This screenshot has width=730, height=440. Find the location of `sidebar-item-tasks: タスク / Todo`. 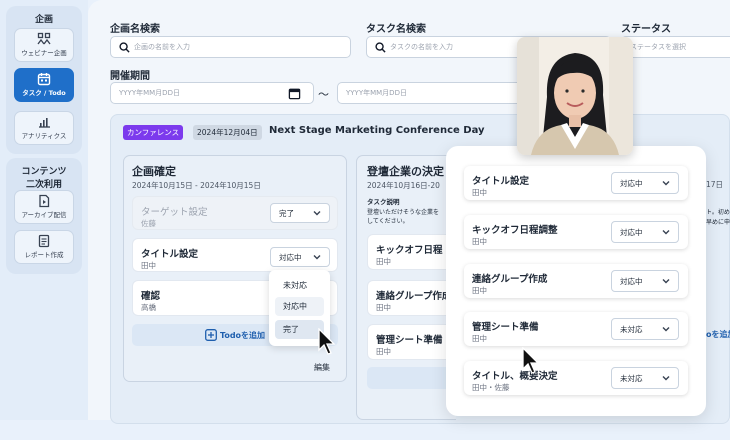

sidebar-item-tasks: タスク / Todo is located at coordinates (44, 85).